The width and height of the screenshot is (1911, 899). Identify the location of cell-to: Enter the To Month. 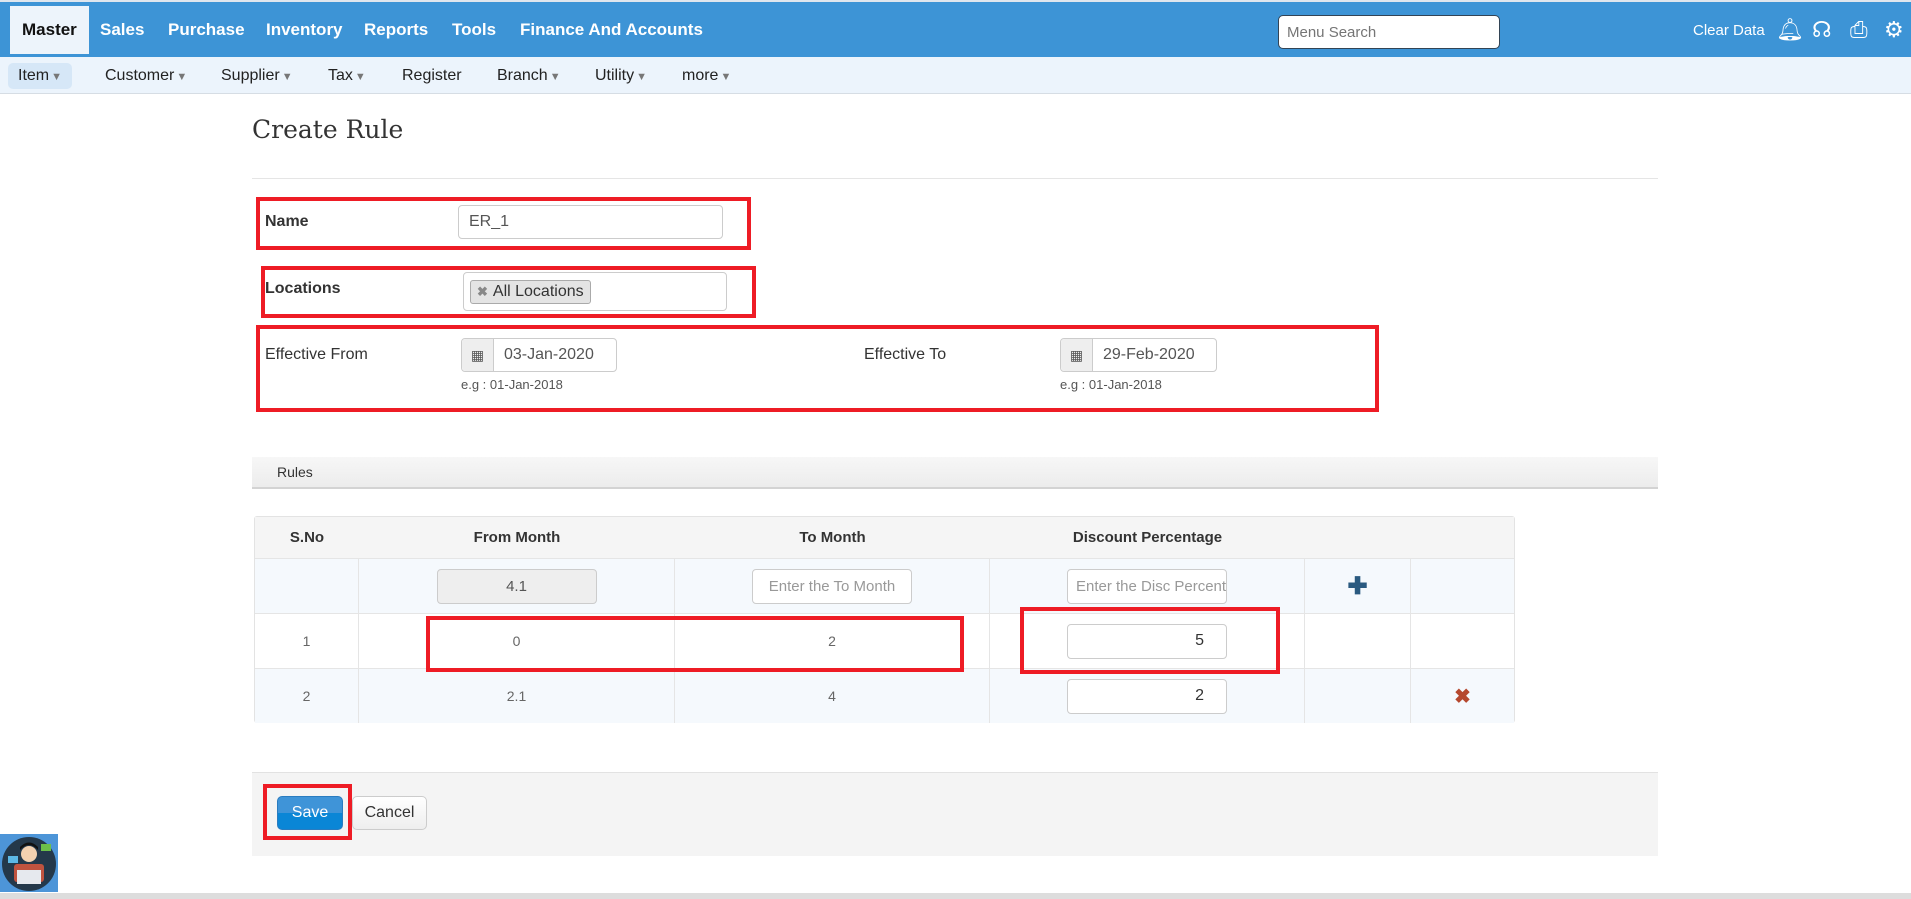
(832, 586).